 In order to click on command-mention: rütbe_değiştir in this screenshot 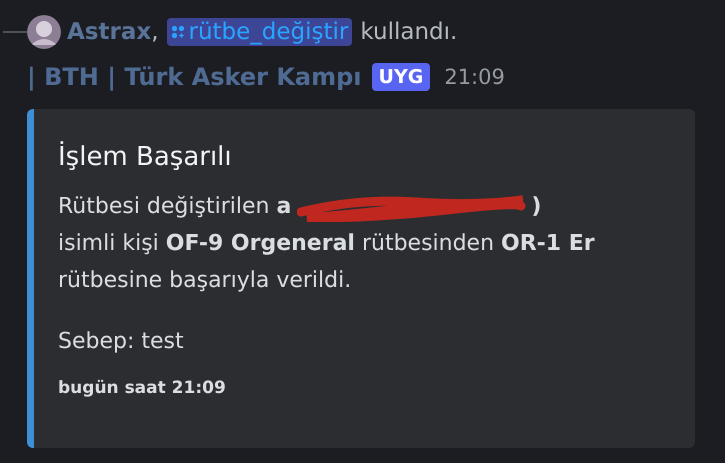, I will do `click(259, 32)`.